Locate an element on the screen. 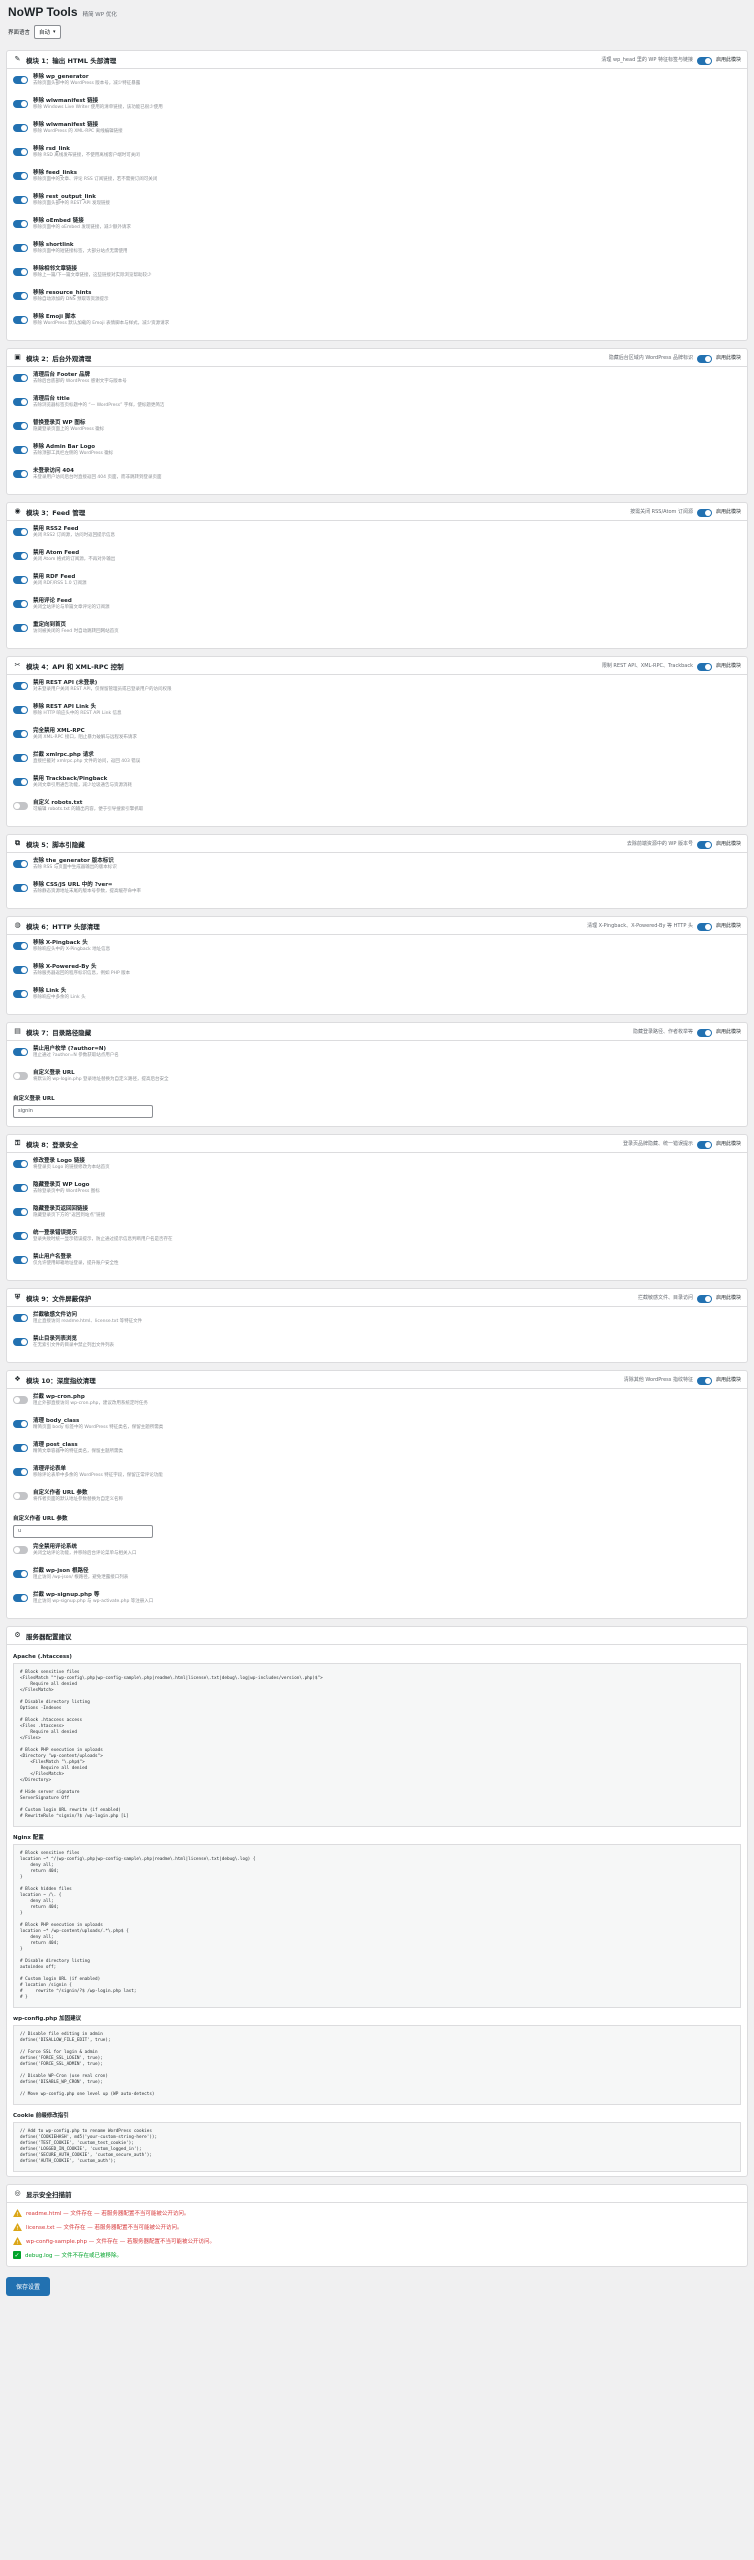 Image resolution: width=754 pixels, height=2560 pixels. config-block-label: Apache (.htaccess) is located at coordinates (42, 1657).